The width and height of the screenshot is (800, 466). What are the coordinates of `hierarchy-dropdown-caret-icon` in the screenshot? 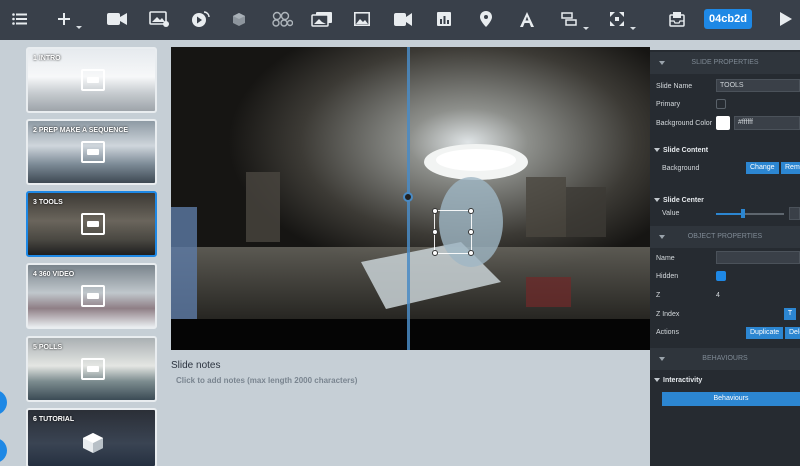 It's located at (586, 28).